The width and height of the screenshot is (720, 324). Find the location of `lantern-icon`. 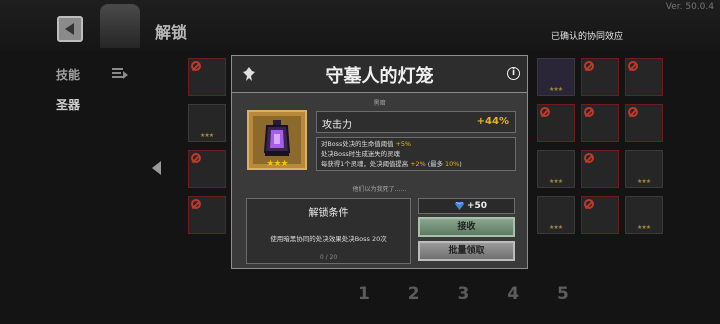

lantern-icon is located at coordinates (277, 138).